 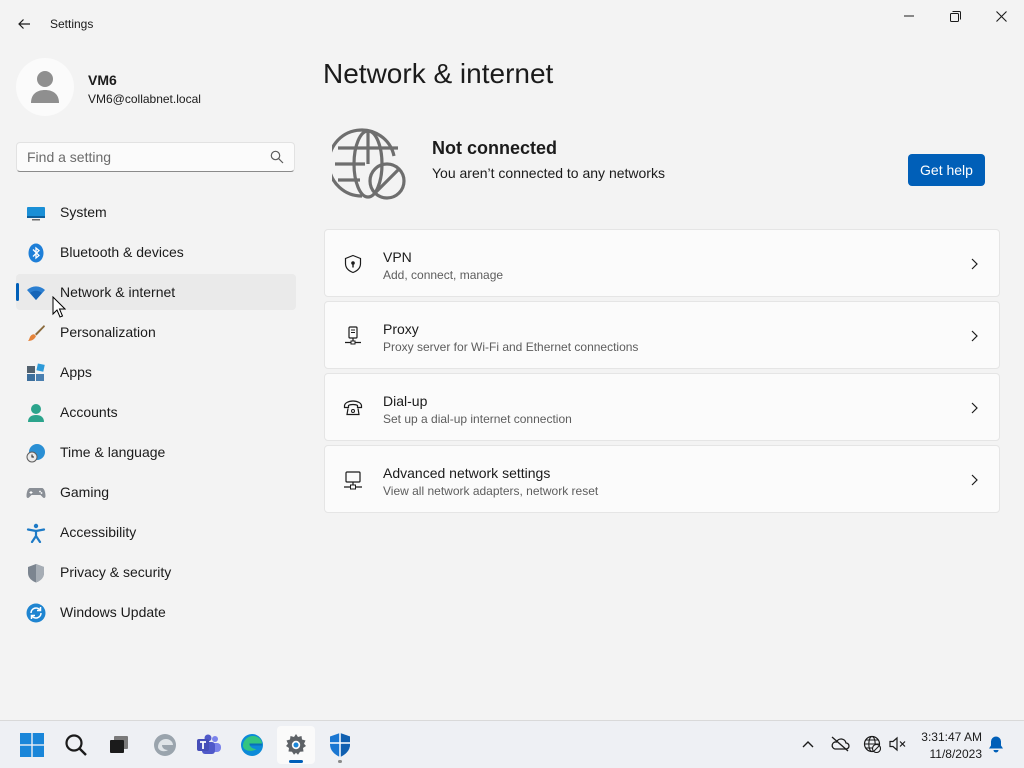 What do you see at coordinates (353, 264) in the screenshot?
I see `vpn-shield-icon` at bounding box center [353, 264].